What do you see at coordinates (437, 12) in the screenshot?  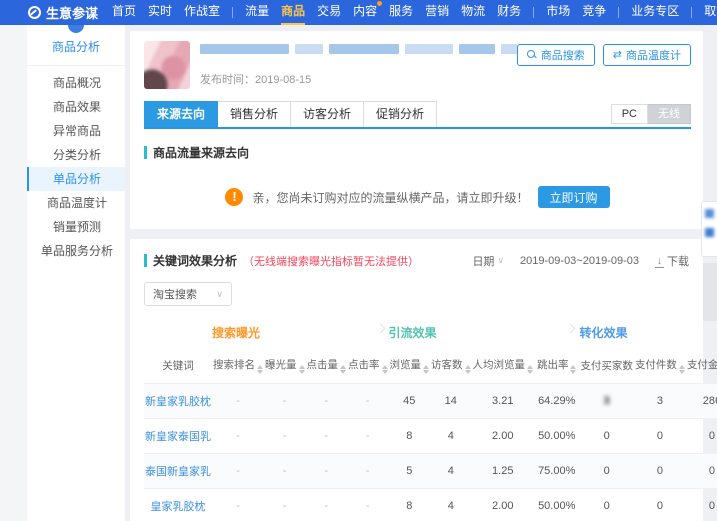 I see `nav-item-marketing: 营销` at bounding box center [437, 12].